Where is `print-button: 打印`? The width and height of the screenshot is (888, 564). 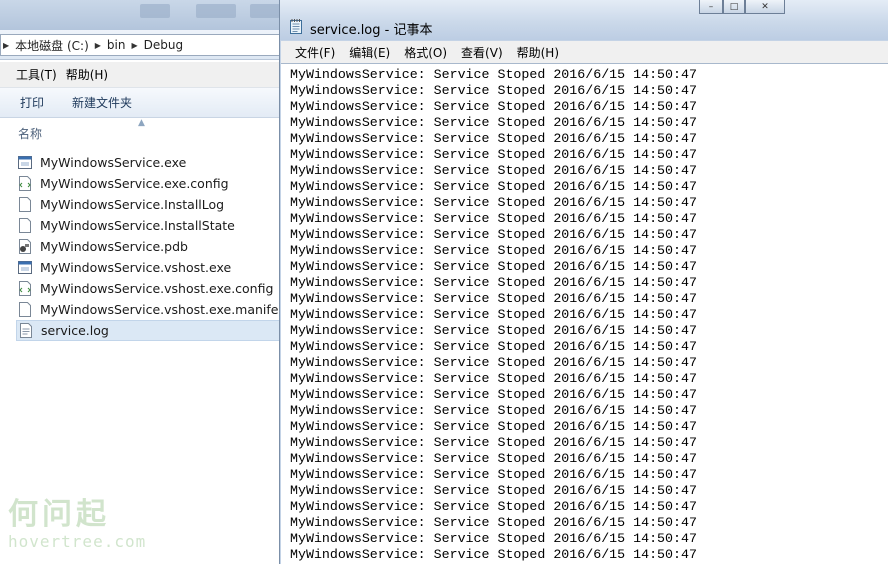
print-button: 打印 is located at coordinates (32, 102).